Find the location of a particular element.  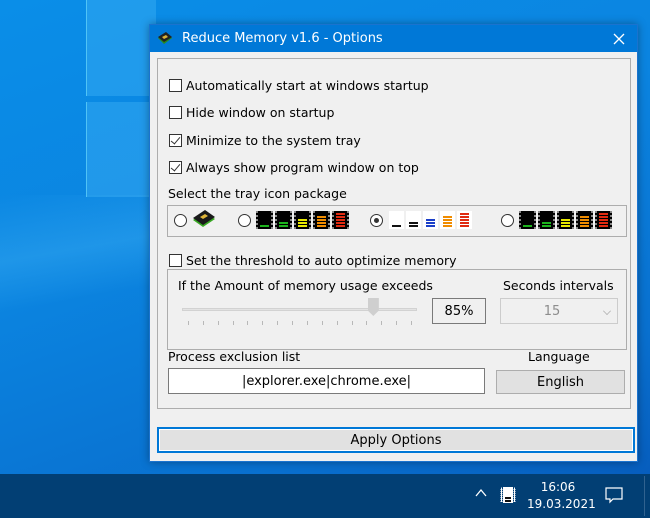

memory-tray-icon is located at coordinates (508, 495).